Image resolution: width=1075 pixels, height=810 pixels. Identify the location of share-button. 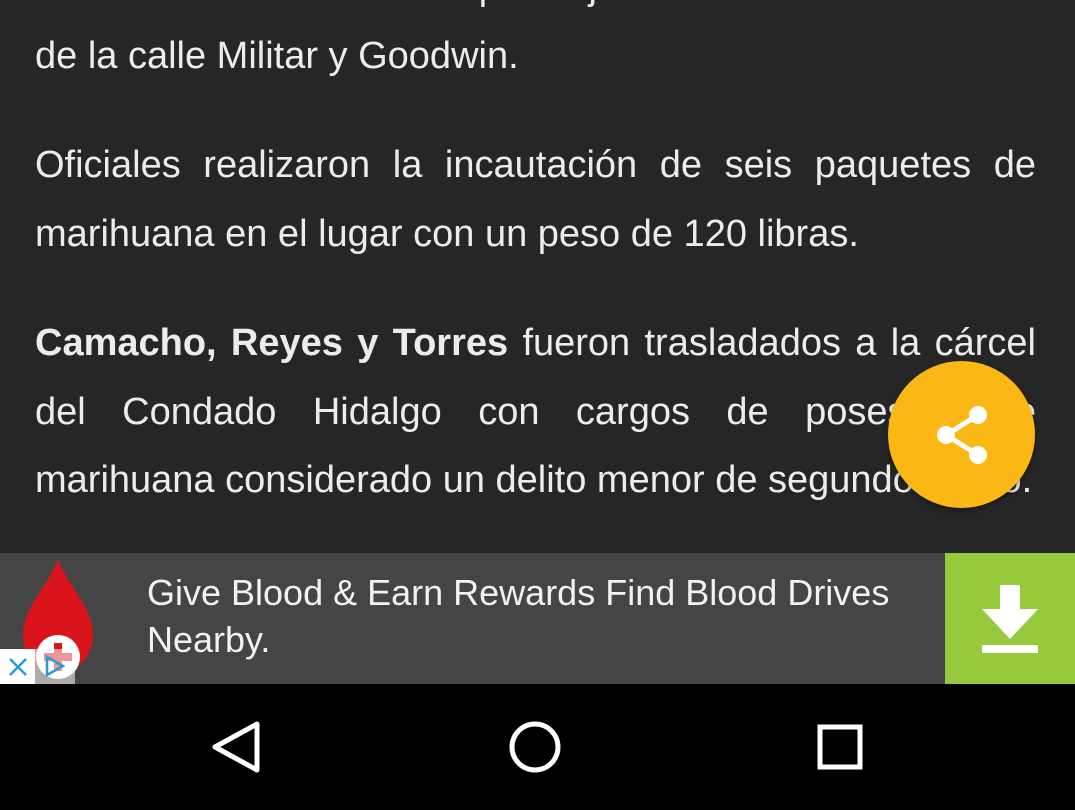
(961, 434).